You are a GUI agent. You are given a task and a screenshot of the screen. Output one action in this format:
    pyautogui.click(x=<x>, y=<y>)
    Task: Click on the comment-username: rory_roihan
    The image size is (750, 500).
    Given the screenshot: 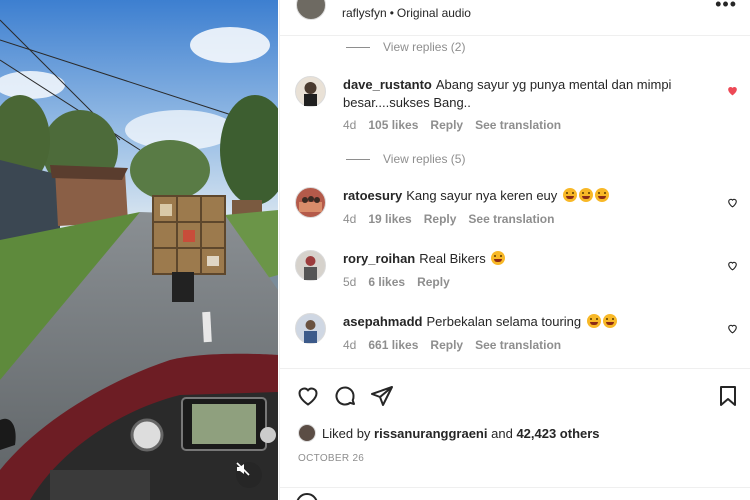 What is the action you would take?
    pyautogui.click(x=379, y=258)
    